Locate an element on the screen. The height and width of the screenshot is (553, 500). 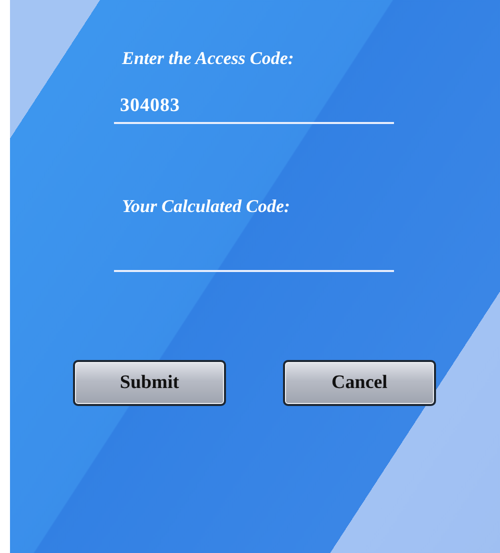
cancel-button: Cancel is located at coordinates (359, 383).